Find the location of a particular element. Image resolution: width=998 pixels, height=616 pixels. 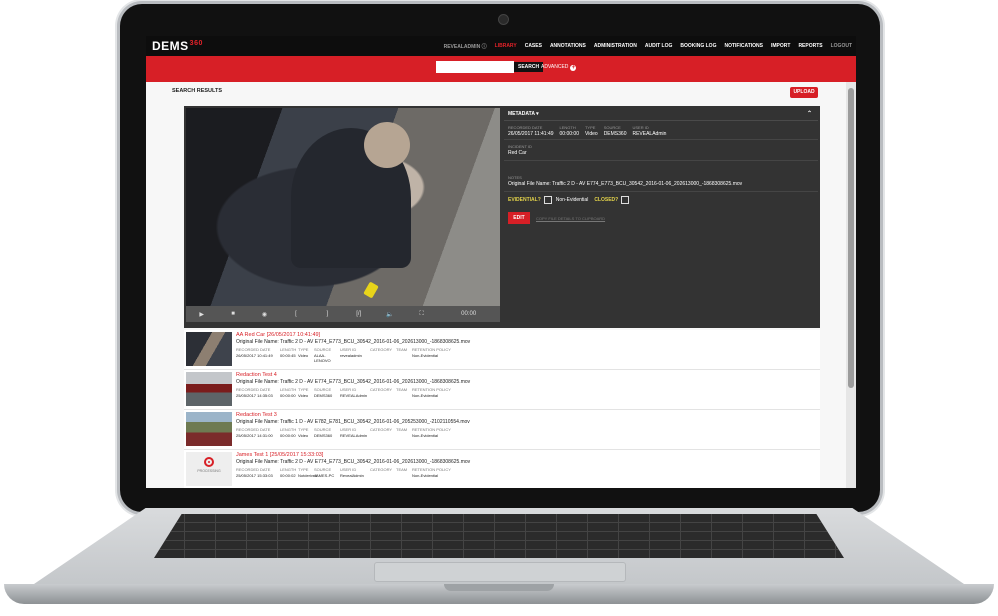

search-button: SEARCH is located at coordinates (529, 67).